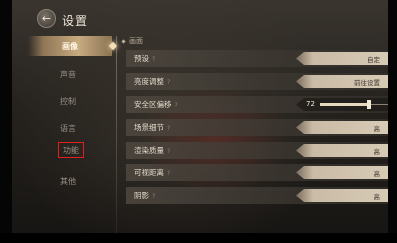 The image size is (397, 243). Describe the element at coordinates (257, 127) in the screenshot. I see `setting-row-scene-detail: 场景细节? 高` at that location.